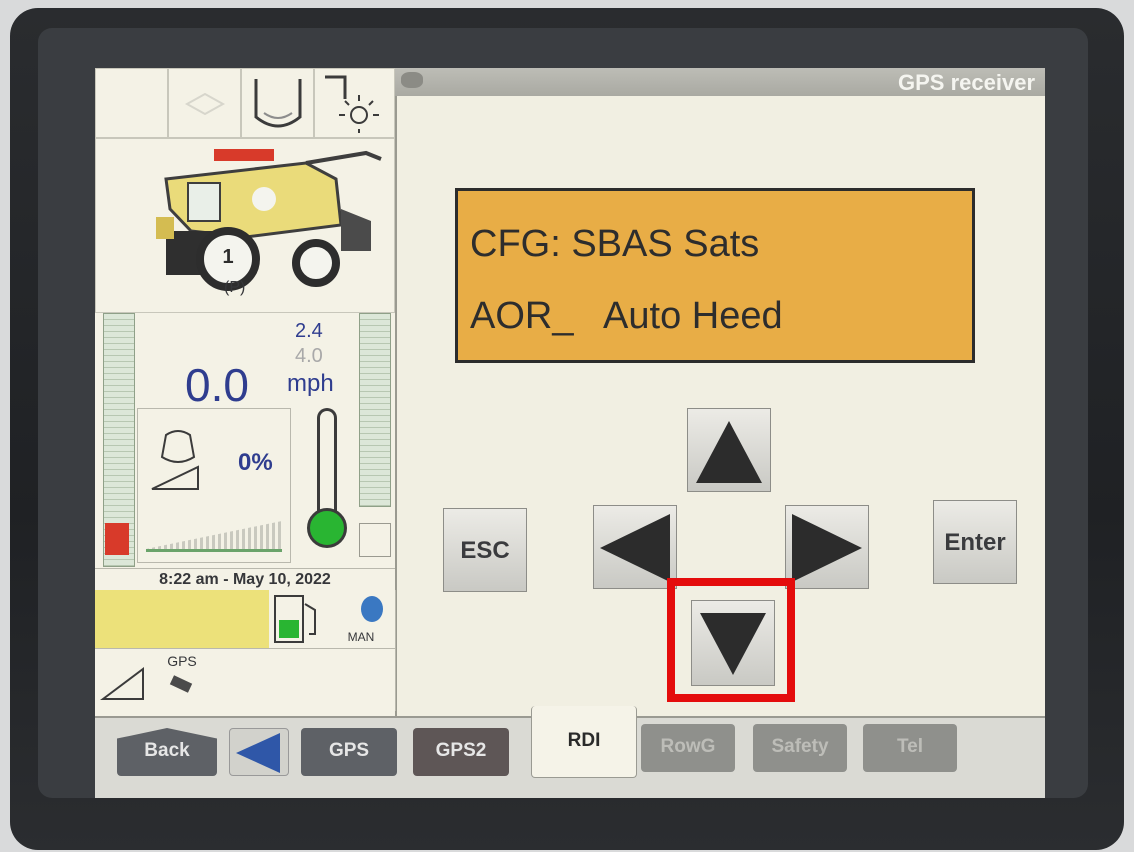  Describe the element at coordinates (175, 460) in the screenshot. I see `engine-icon` at that location.